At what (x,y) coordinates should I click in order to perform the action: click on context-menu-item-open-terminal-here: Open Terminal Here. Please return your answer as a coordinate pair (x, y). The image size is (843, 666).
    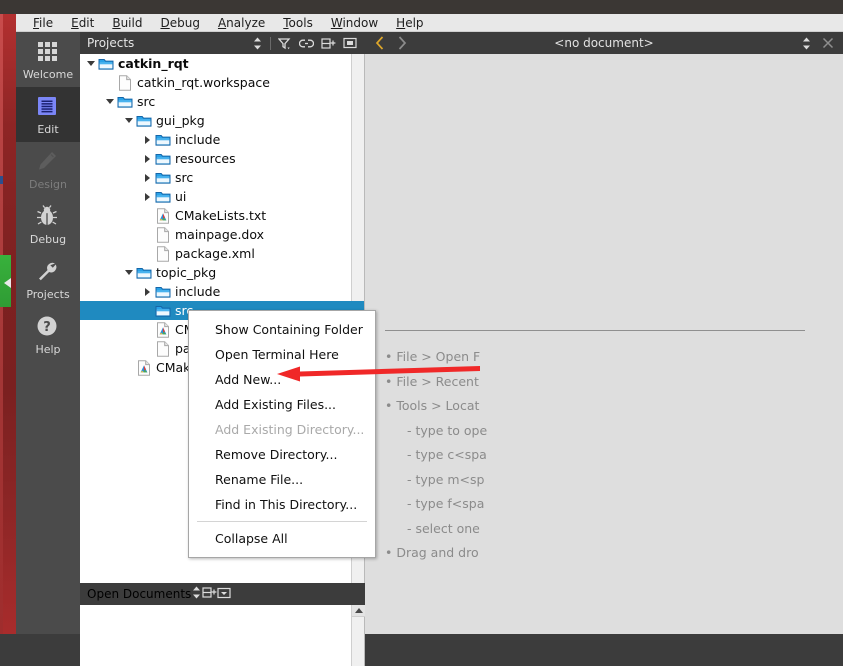
    Looking at the image, I should click on (282, 354).